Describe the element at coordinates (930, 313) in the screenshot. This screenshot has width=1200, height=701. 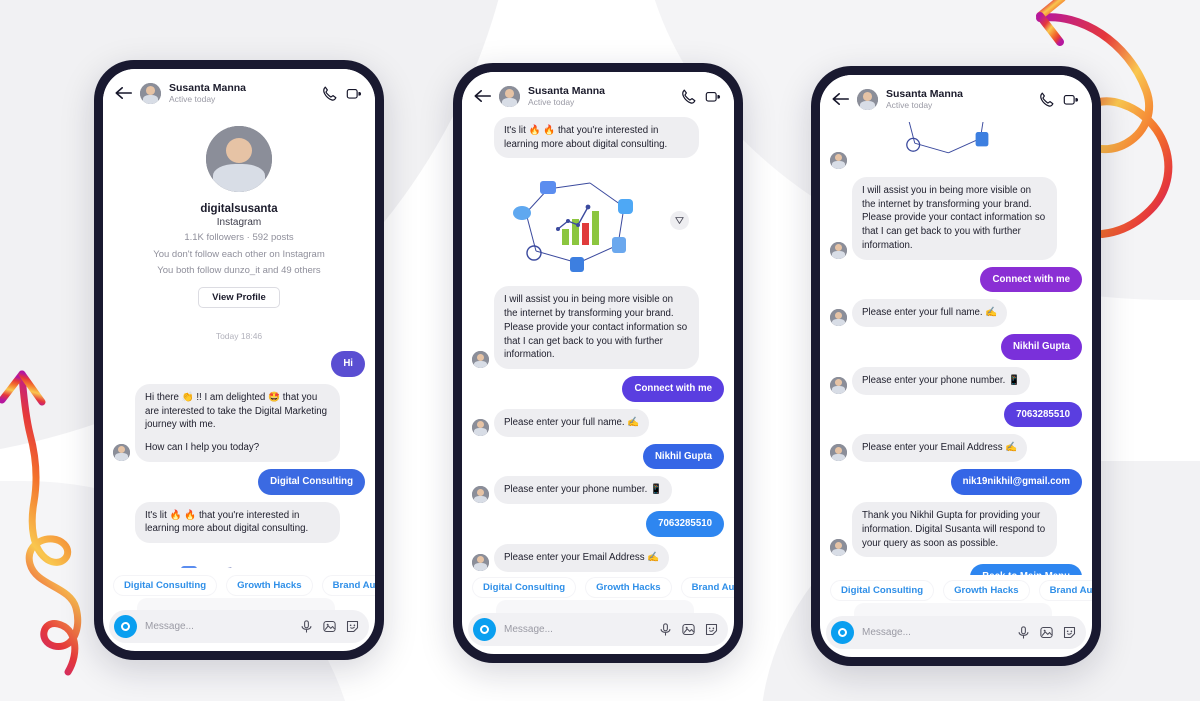
I see `message-bubble-incoming: Please enter your full name. ✍️` at that location.